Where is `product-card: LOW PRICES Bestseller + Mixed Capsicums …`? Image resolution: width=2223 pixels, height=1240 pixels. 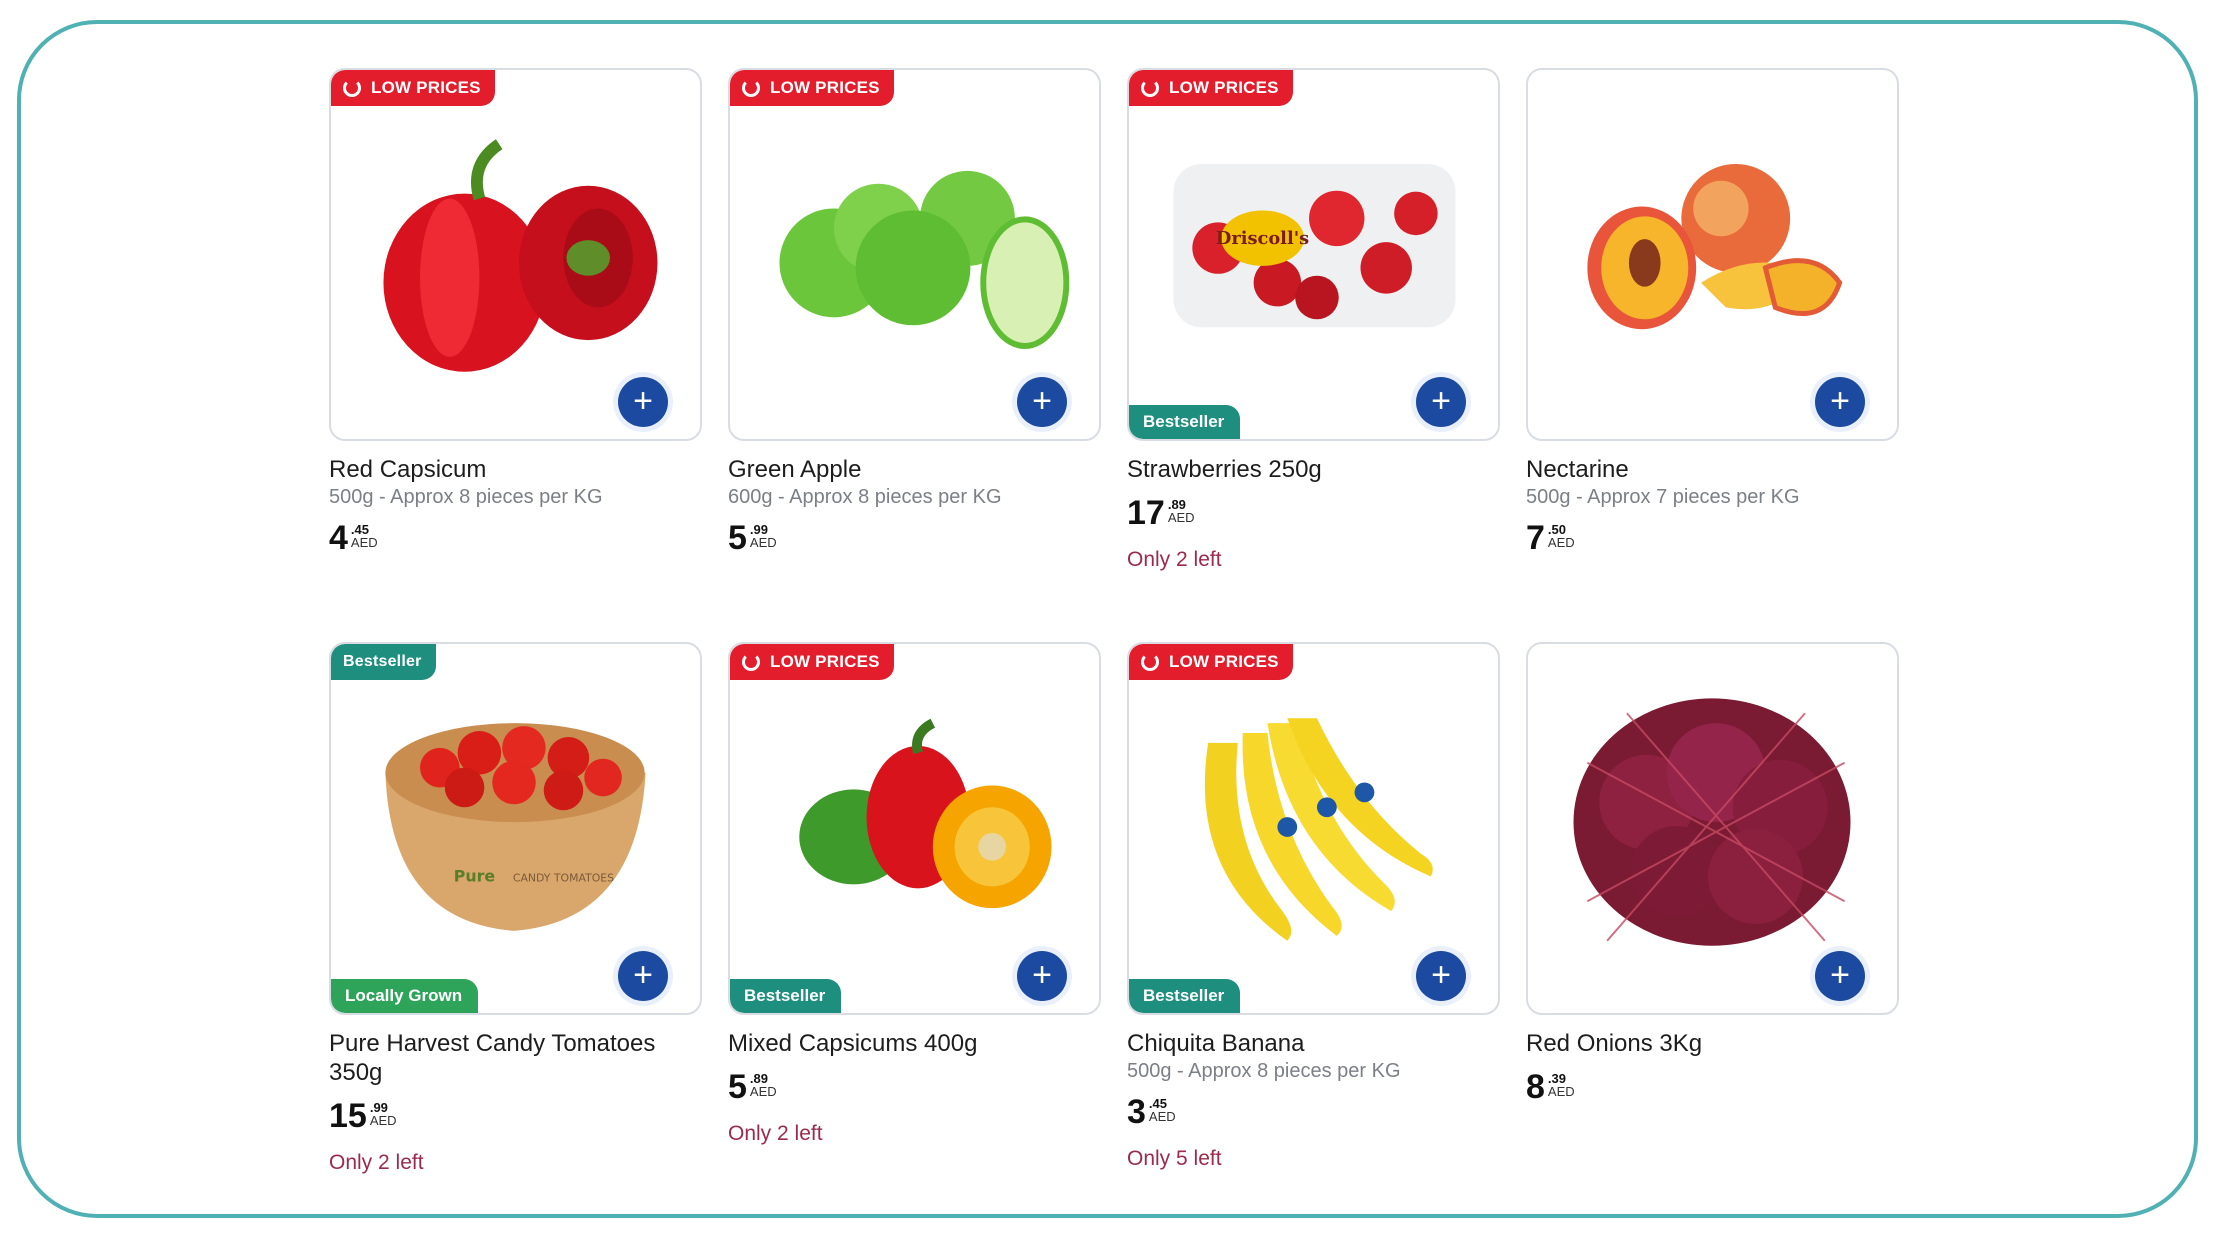 product-card: LOW PRICES Bestseller + Mixed Capsicums … is located at coordinates (914, 929).